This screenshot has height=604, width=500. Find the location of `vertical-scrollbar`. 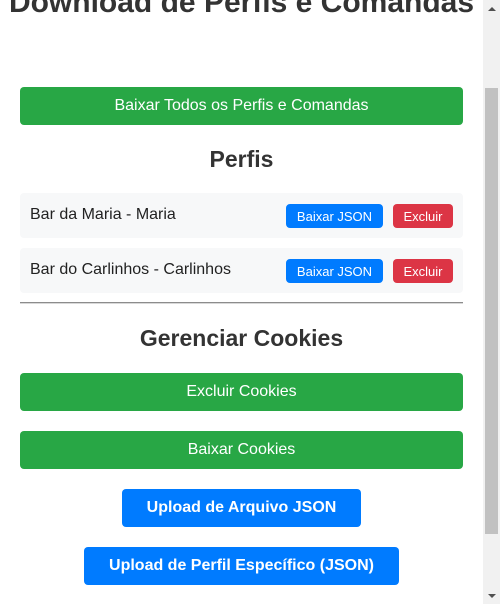

vertical-scrollbar is located at coordinates (491, 302).